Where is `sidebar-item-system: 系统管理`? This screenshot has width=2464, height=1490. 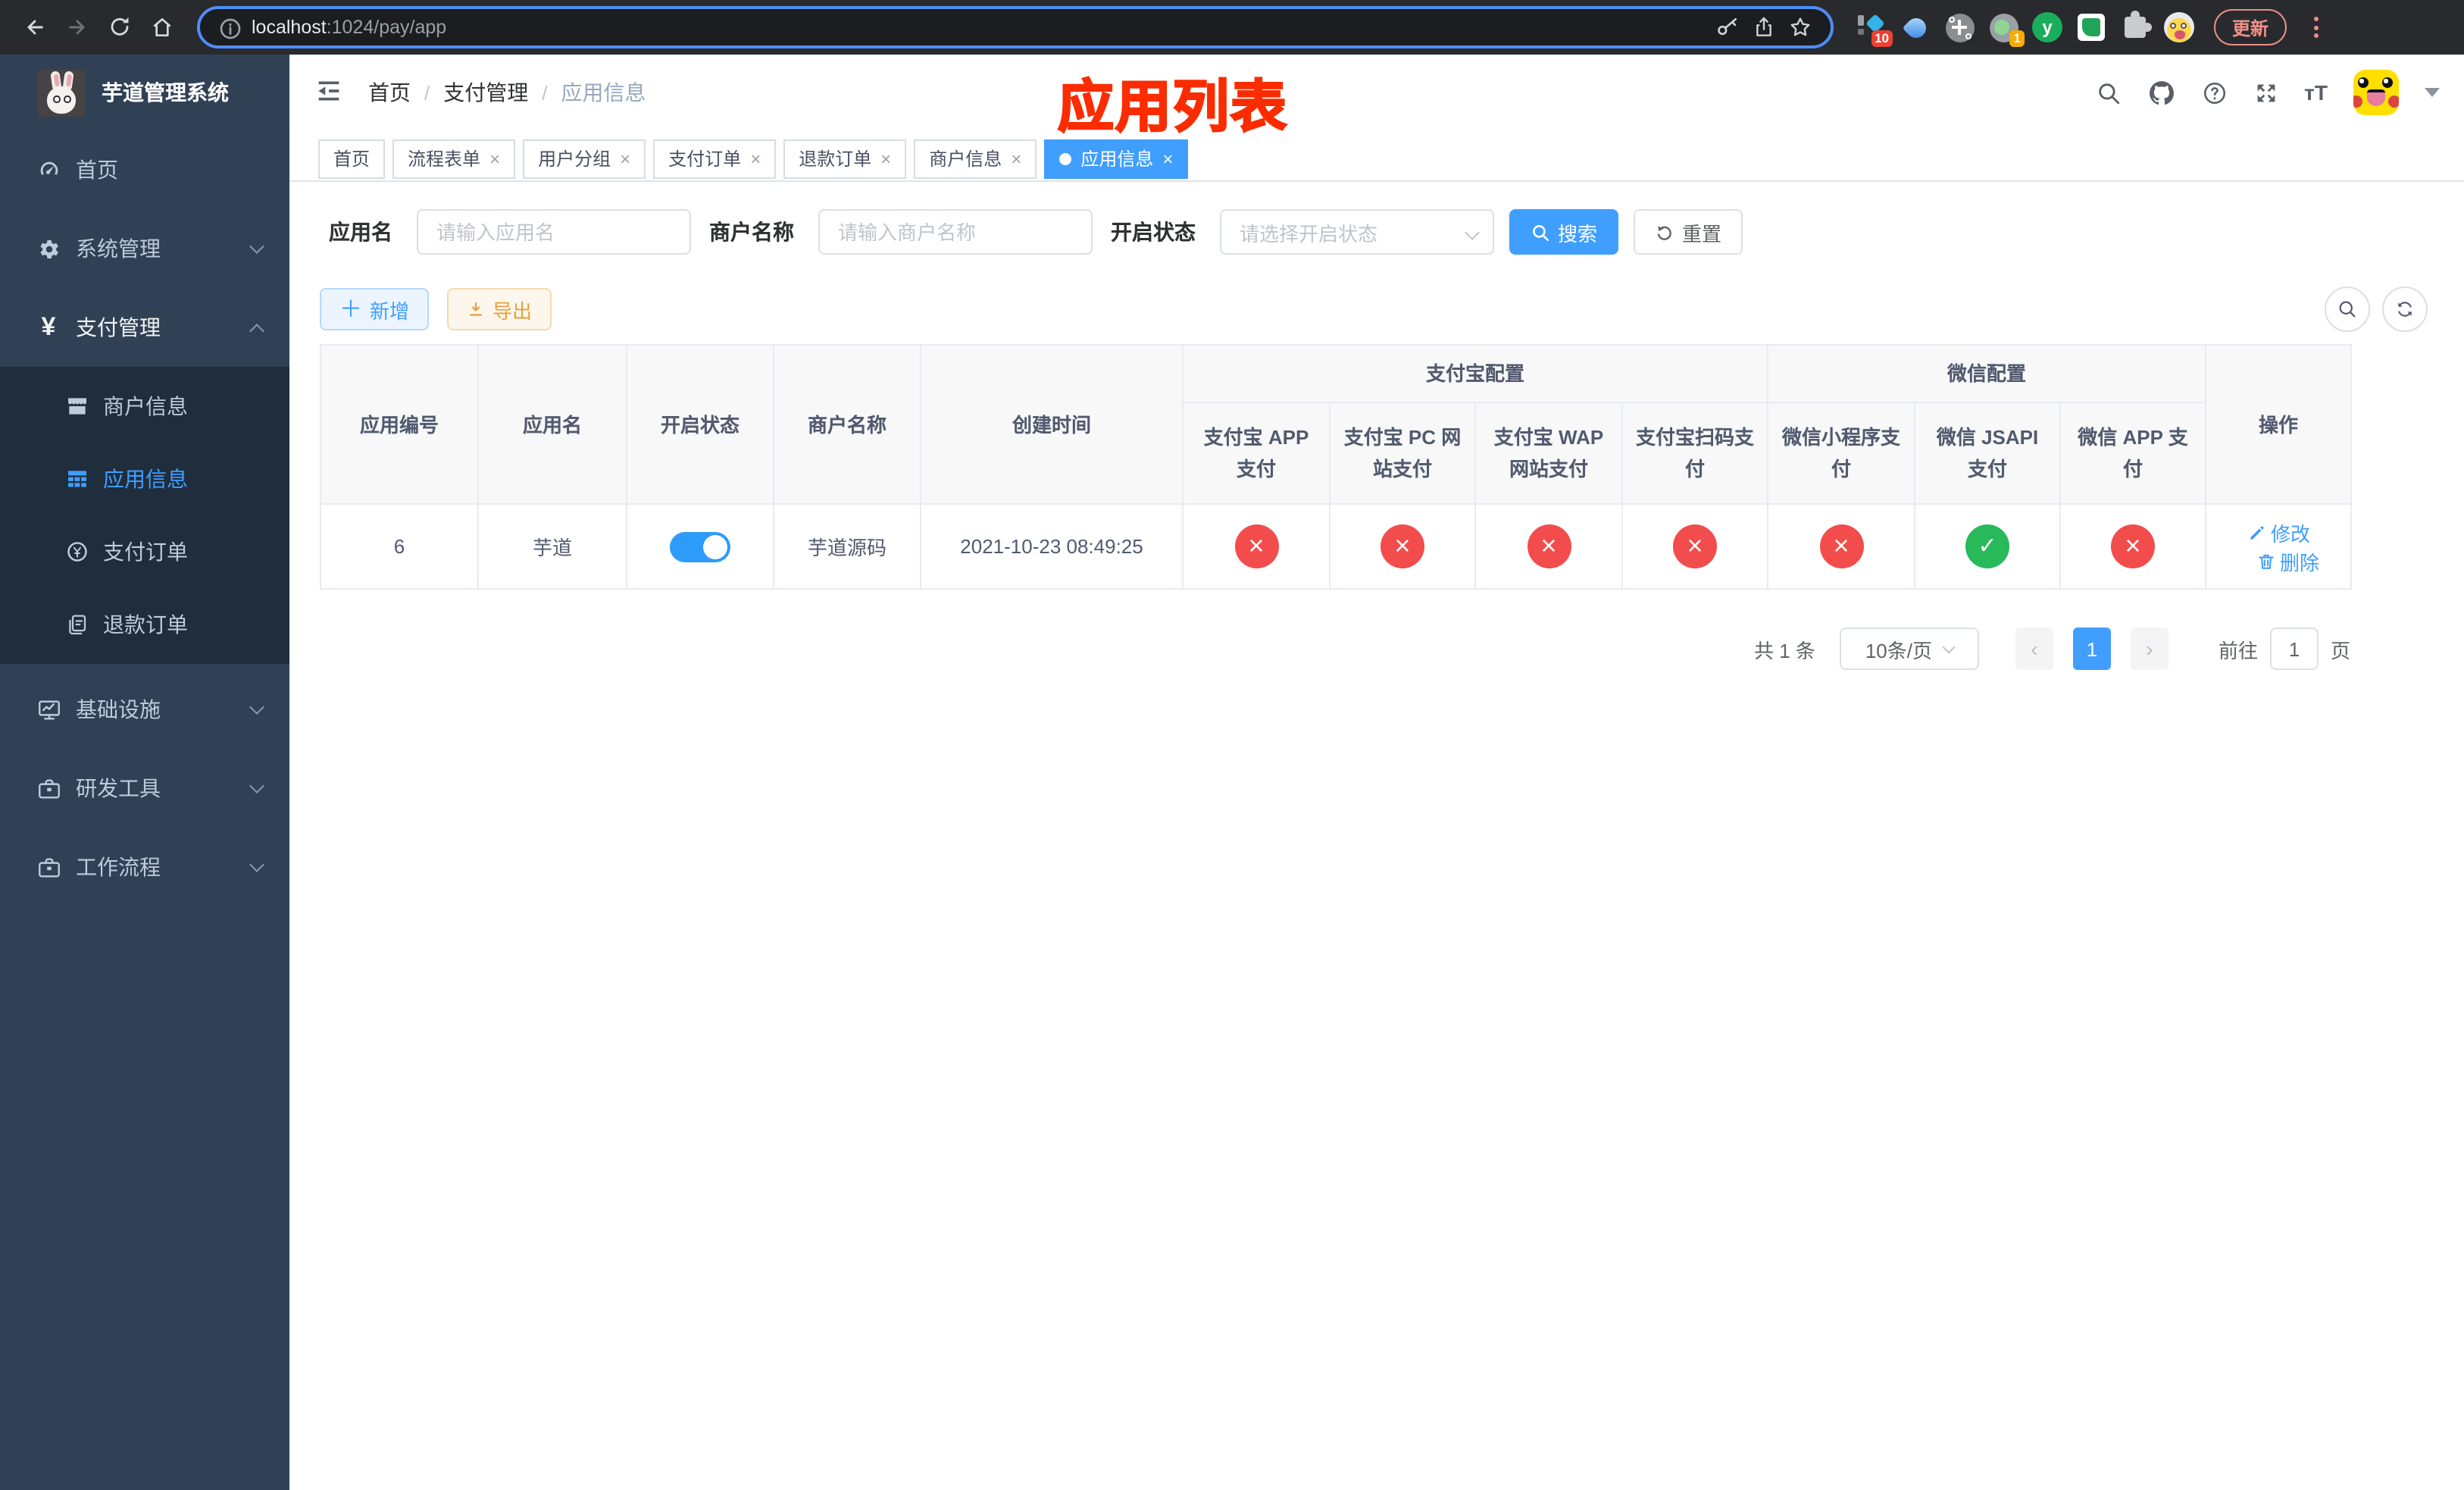
sidebar-item-system: 系统管理 is located at coordinates (144, 248).